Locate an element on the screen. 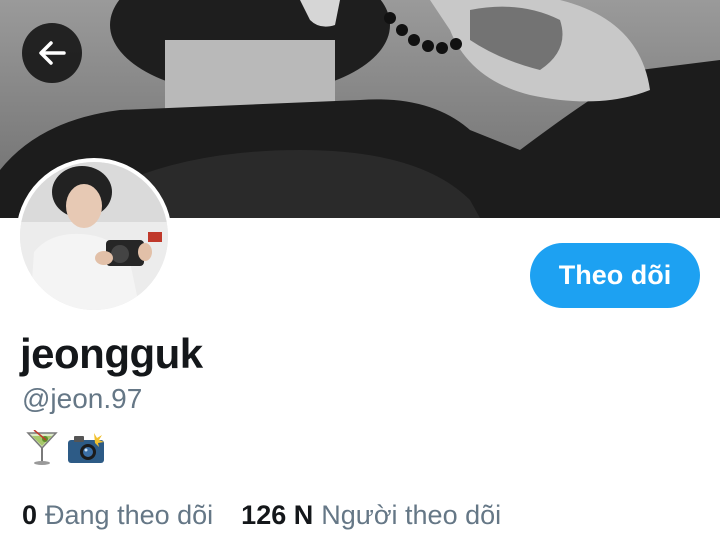 The height and width of the screenshot is (553, 720). follow-button: Theo dõi is located at coordinates (615, 275).